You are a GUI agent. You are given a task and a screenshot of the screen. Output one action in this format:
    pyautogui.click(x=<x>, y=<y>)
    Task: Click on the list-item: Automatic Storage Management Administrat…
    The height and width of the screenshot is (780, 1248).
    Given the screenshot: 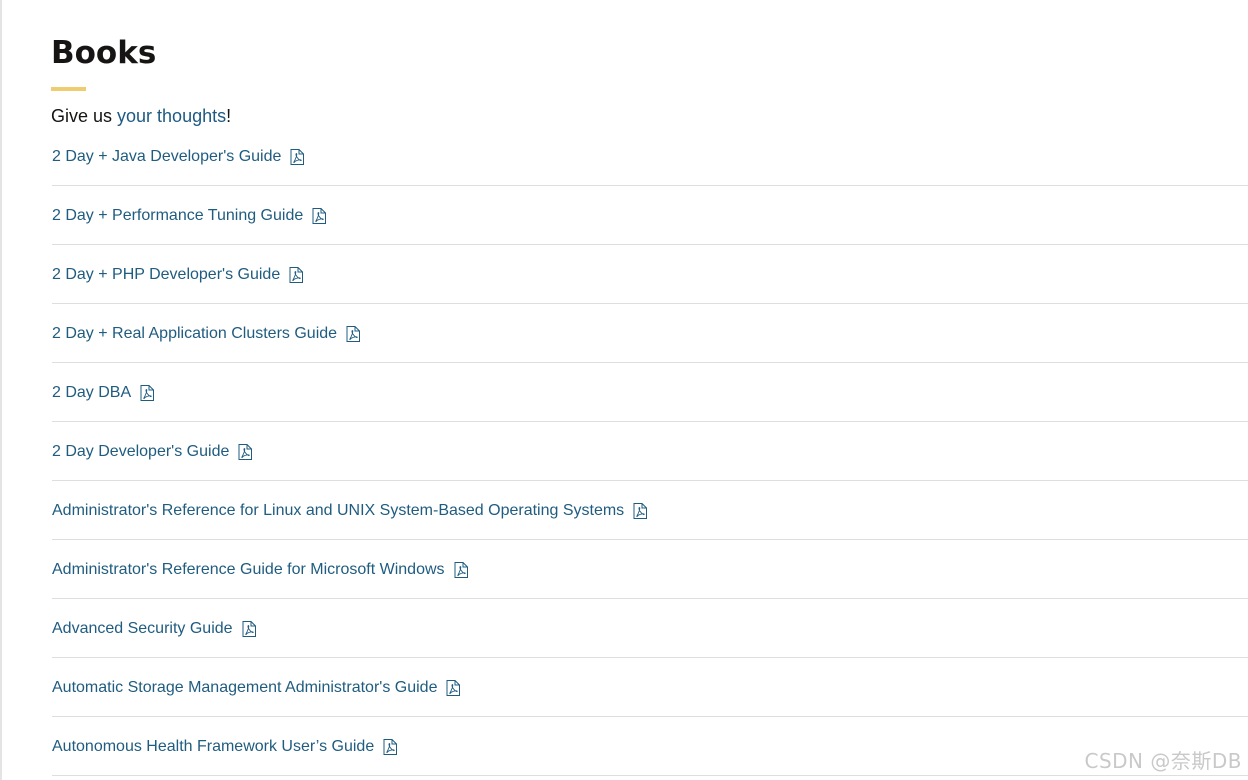 What is the action you would take?
    pyautogui.click(x=650, y=687)
    